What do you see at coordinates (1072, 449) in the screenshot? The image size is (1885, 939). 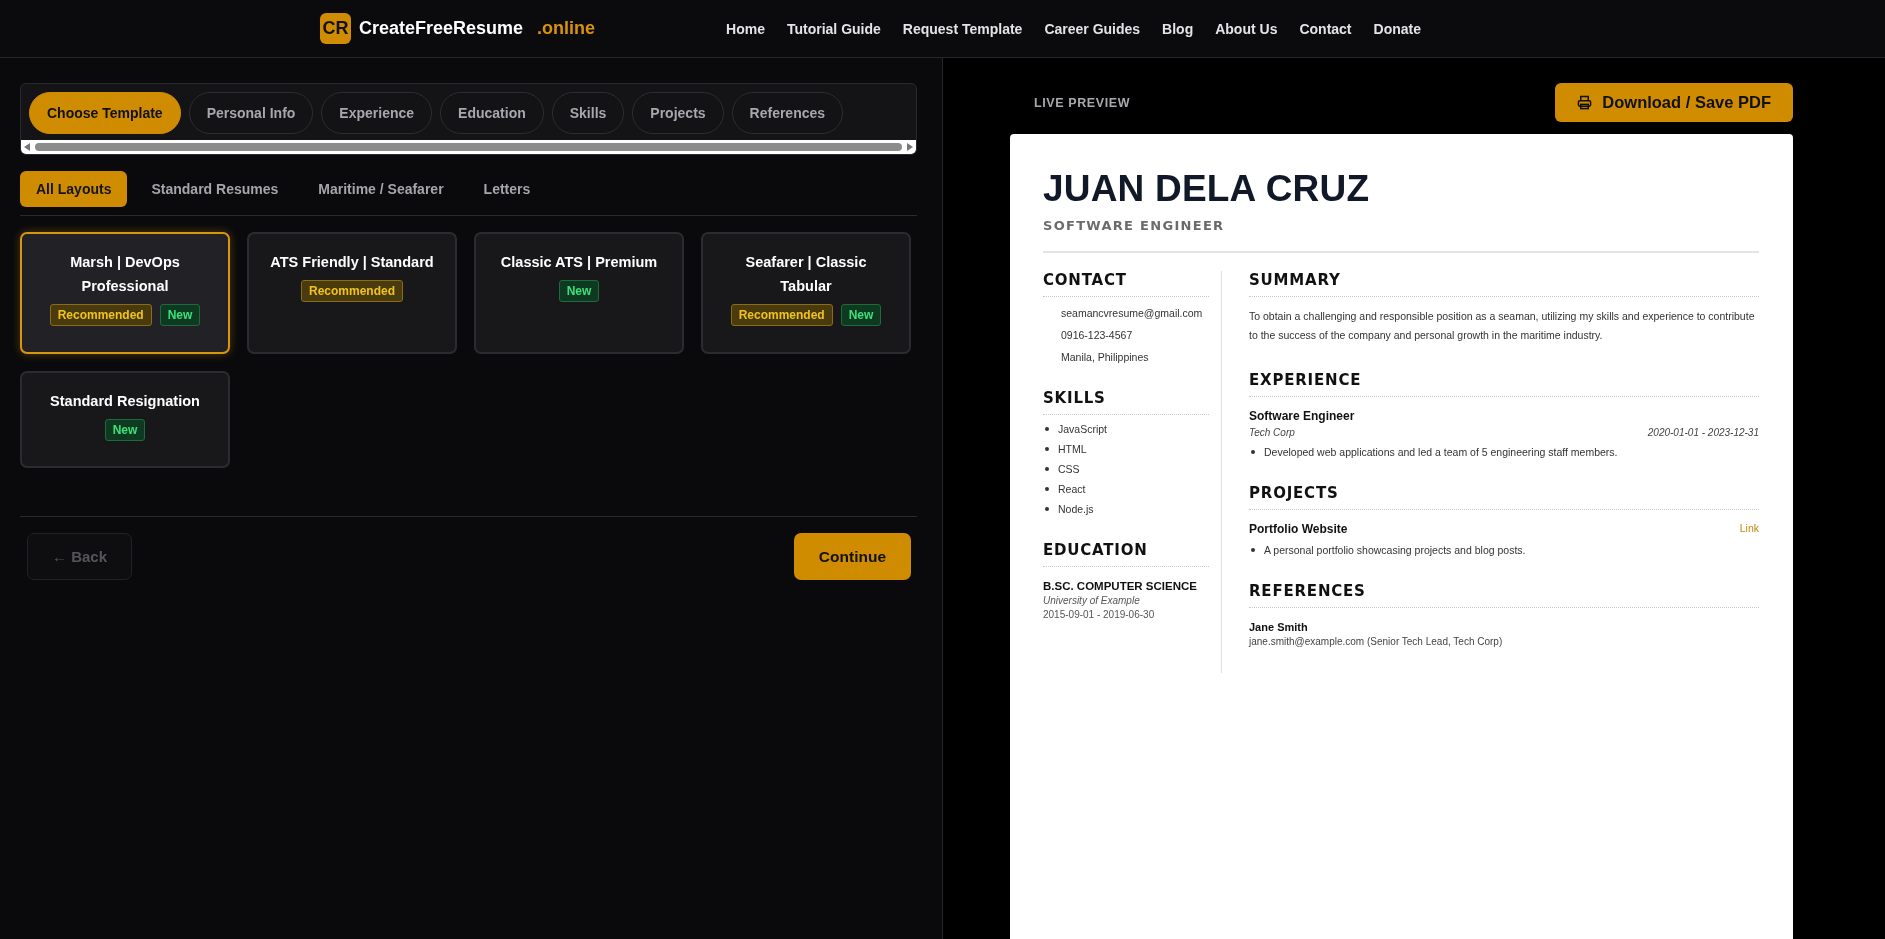 I see `skill-item: HTML` at bounding box center [1072, 449].